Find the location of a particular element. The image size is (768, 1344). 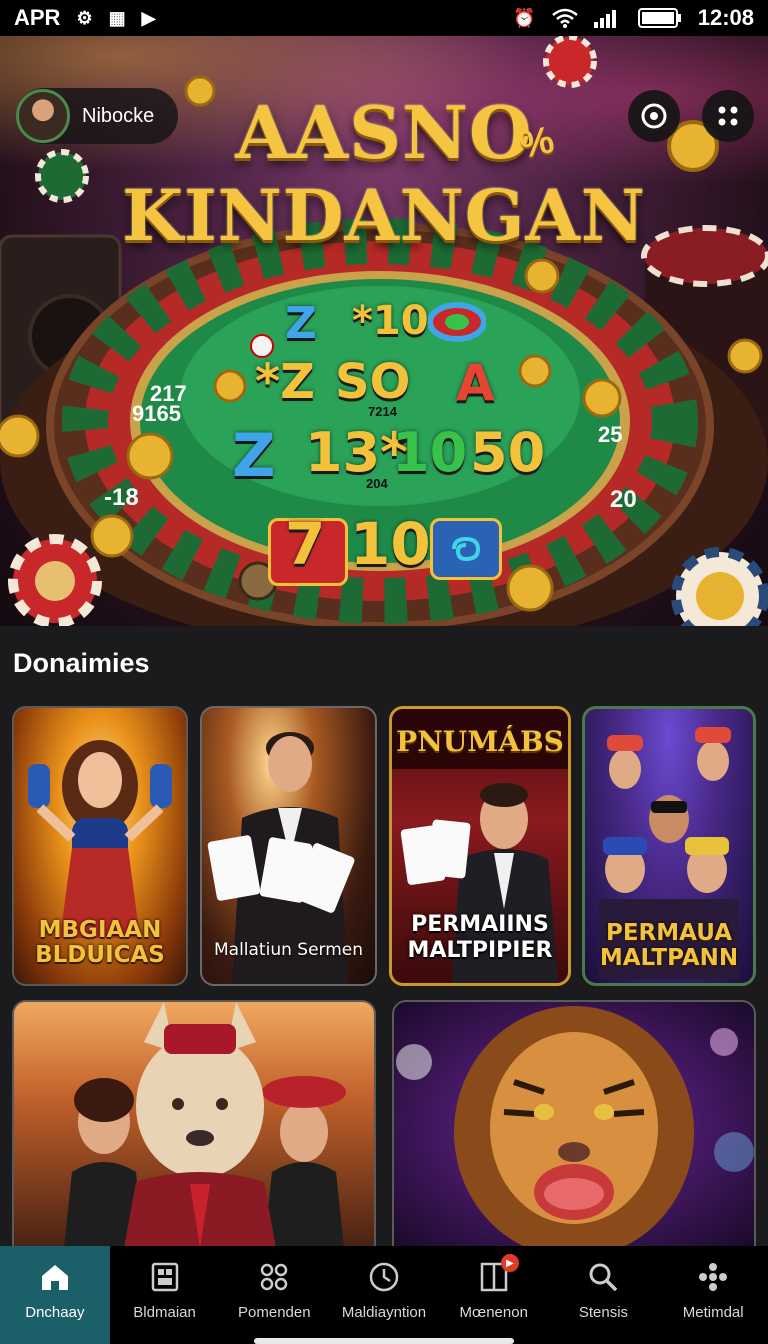

alarm-icon: ⏰ is located at coordinates (524, 17).